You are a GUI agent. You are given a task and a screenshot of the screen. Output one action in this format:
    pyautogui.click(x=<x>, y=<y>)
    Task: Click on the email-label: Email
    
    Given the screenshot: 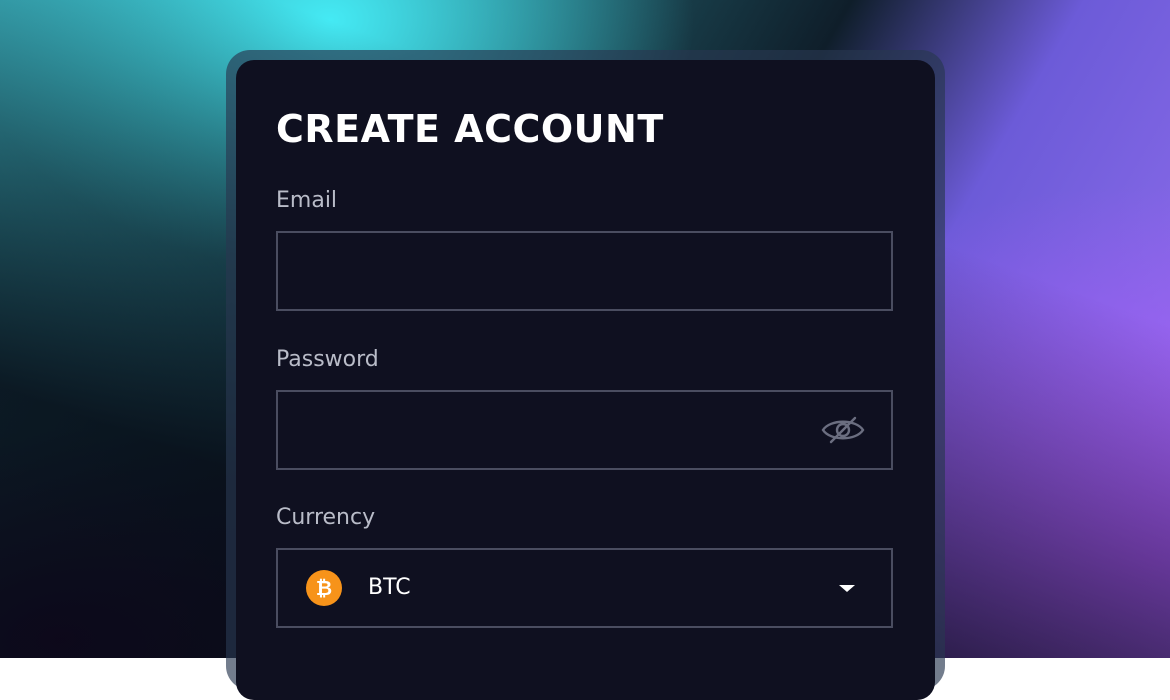 What is the action you would take?
    pyautogui.click(x=307, y=200)
    